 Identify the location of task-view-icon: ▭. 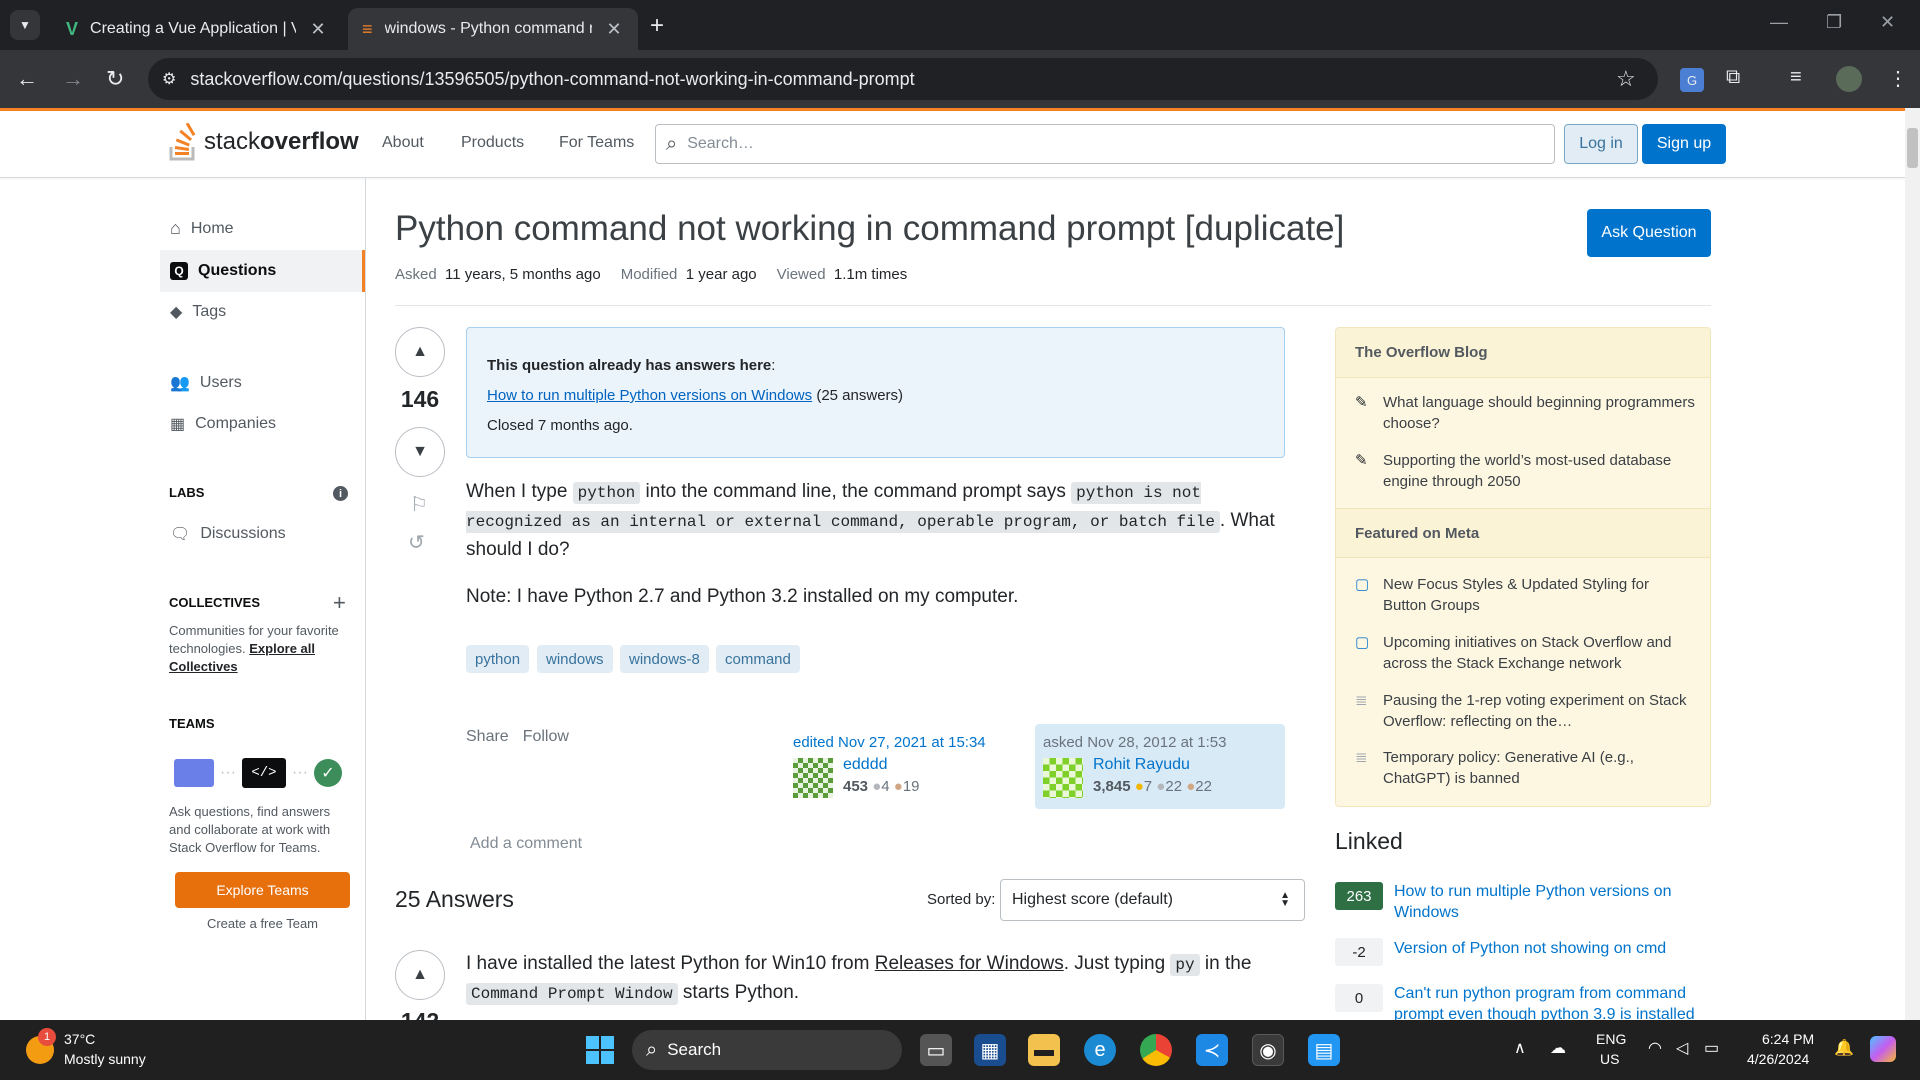
(936, 1050).